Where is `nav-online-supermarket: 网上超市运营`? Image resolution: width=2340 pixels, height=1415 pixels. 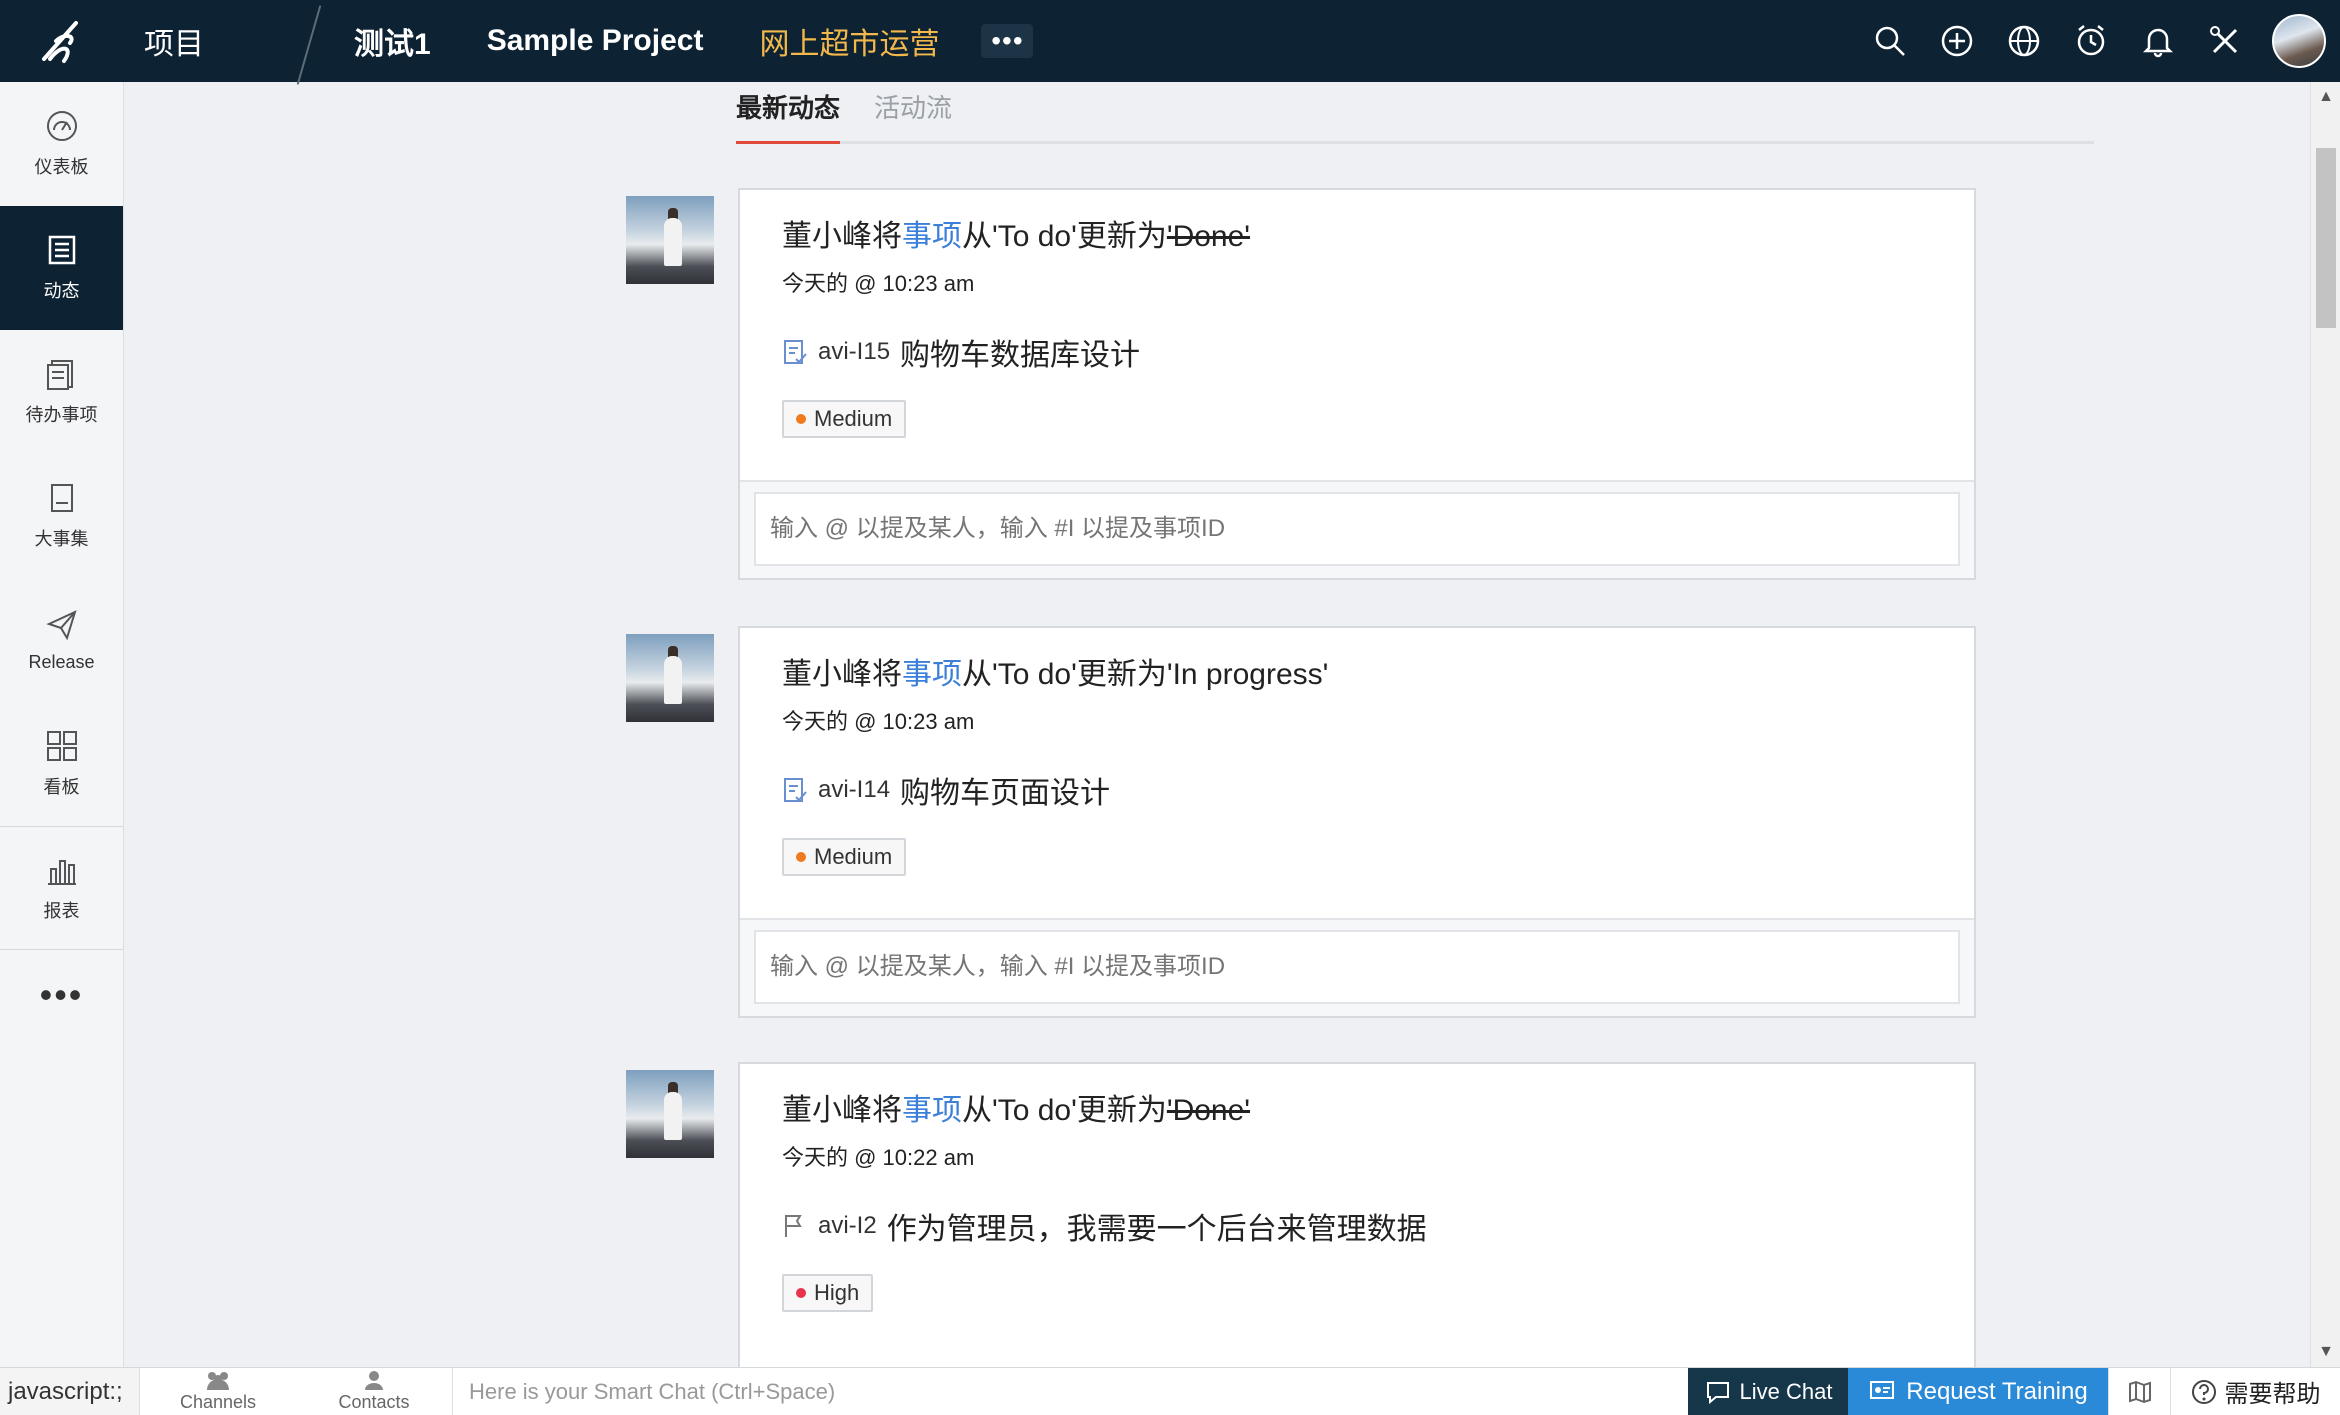 nav-online-supermarket: 网上超市运营 is located at coordinates (849, 41).